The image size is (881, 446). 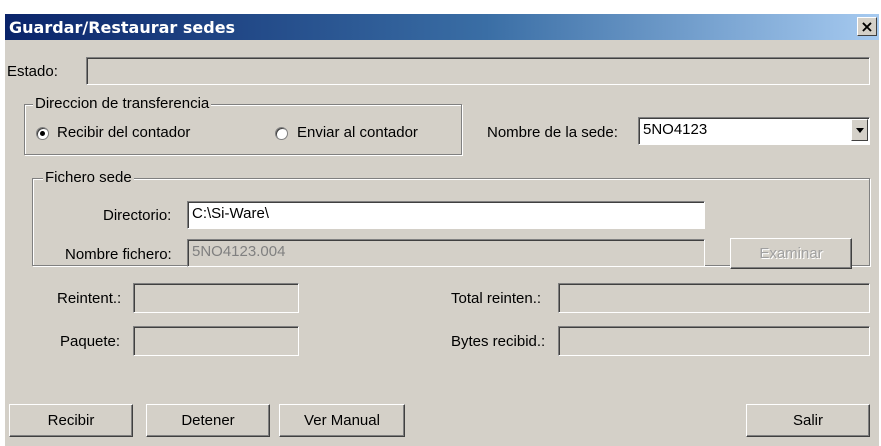 What do you see at coordinates (496, 298) in the screenshot?
I see `total-reinten-label: Total reinten.:` at bounding box center [496, 298].